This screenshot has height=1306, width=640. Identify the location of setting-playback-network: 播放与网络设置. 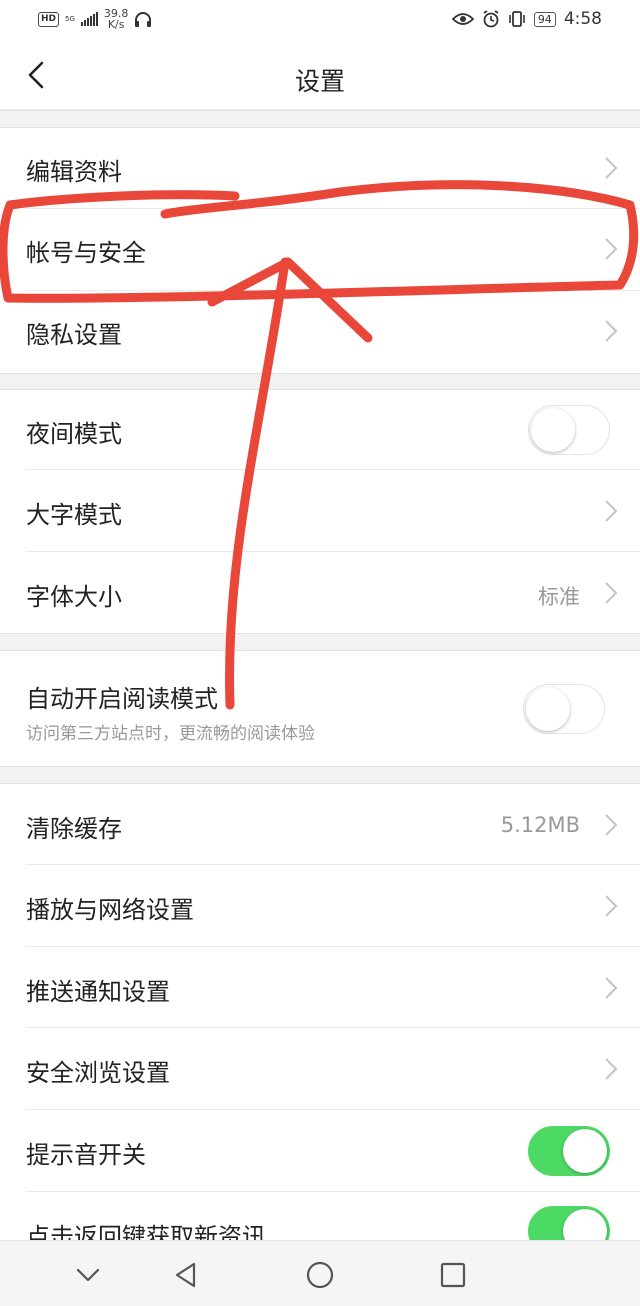
(320, 906).